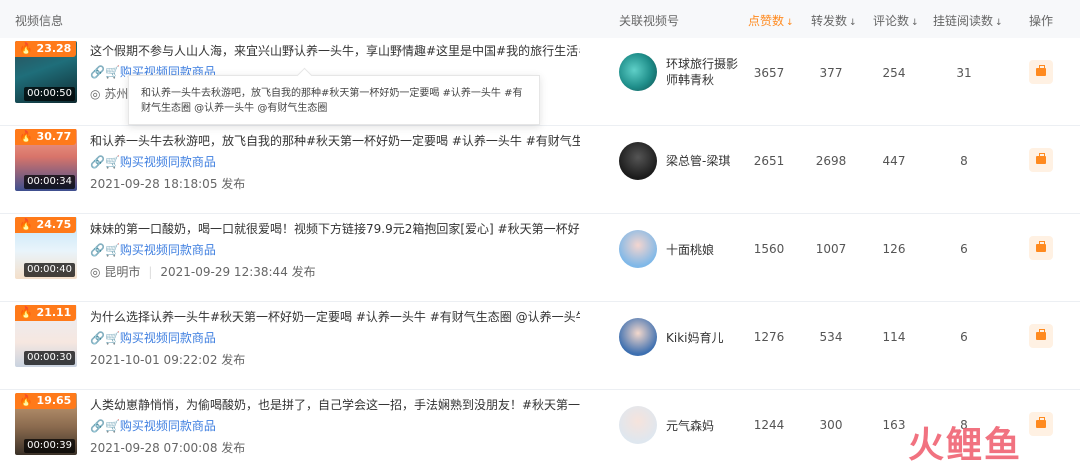  What do you see at coordinates (49, 358) in the screenshot?
I see `video-duration: 00:00:30` at bounding box center [49, 358].